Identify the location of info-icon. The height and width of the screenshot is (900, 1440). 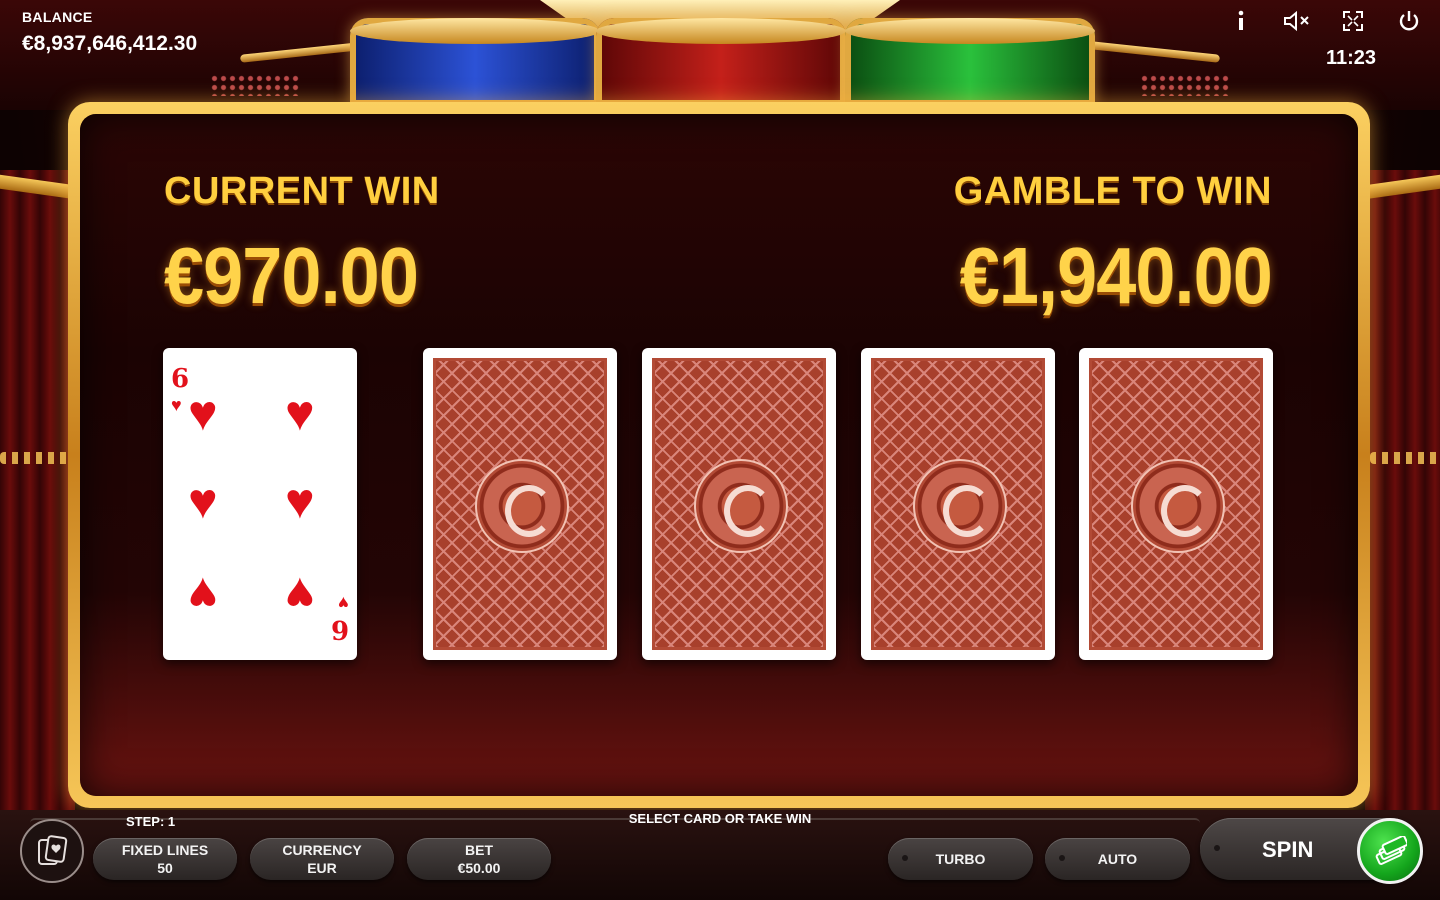
(1241, 21).